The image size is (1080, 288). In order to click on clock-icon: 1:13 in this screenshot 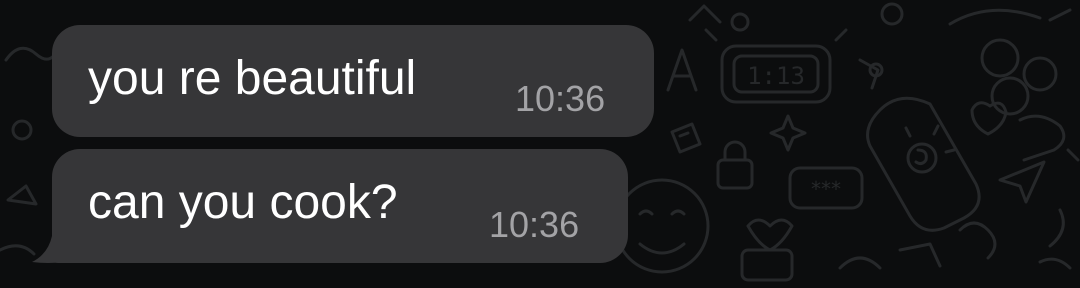, I will do `click(776, 66)`.